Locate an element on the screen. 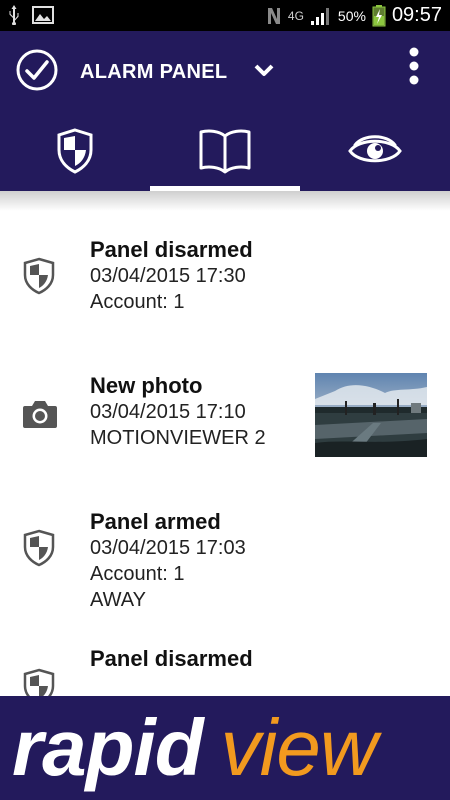  event-datetime: 03/04/2015 17:30 is located at coordinates (168, 276).